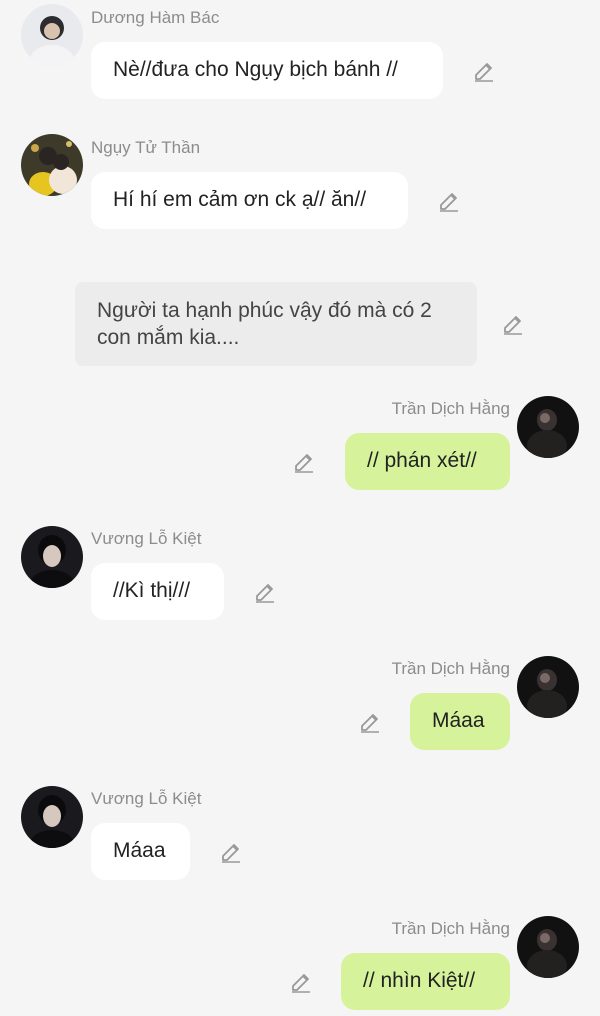 This screenshot has width=600, height=1016. Describe the element at coordinates (425, 981) in the screenshot. I see `message-bubble: // nhìn Kiệt//` at that location.